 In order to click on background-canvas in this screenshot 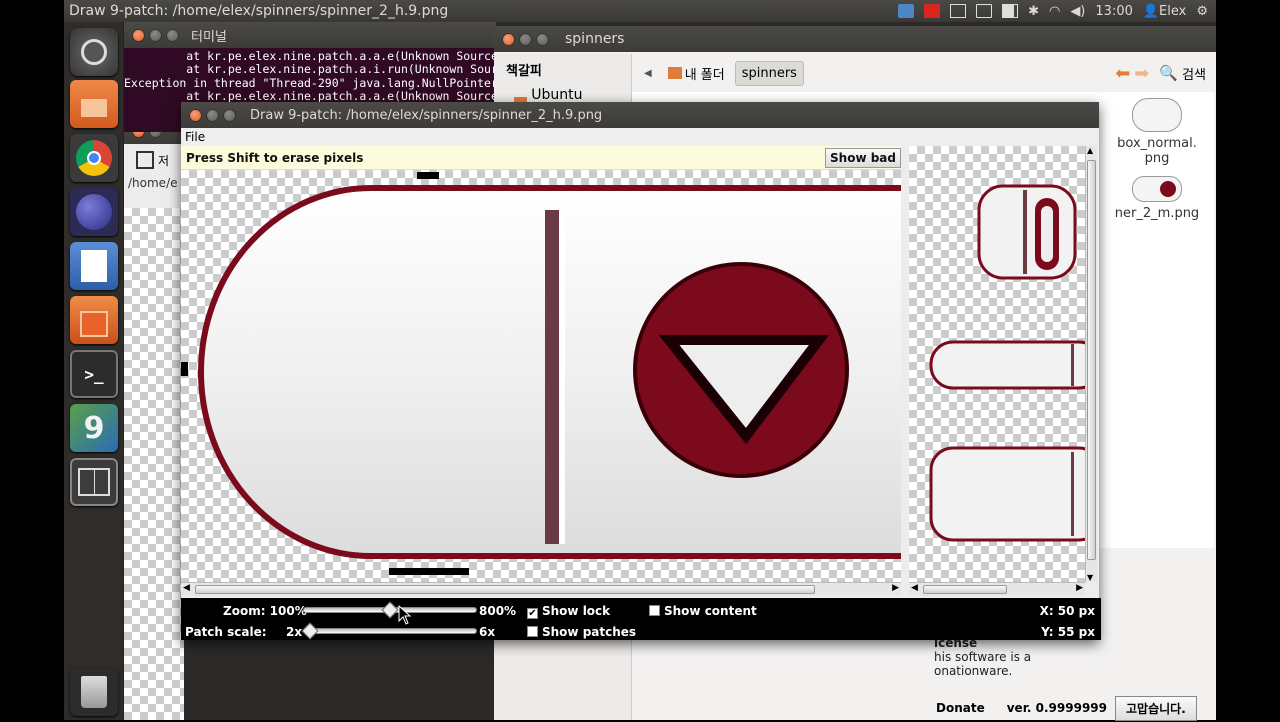, I will do `click(154, 464)`.